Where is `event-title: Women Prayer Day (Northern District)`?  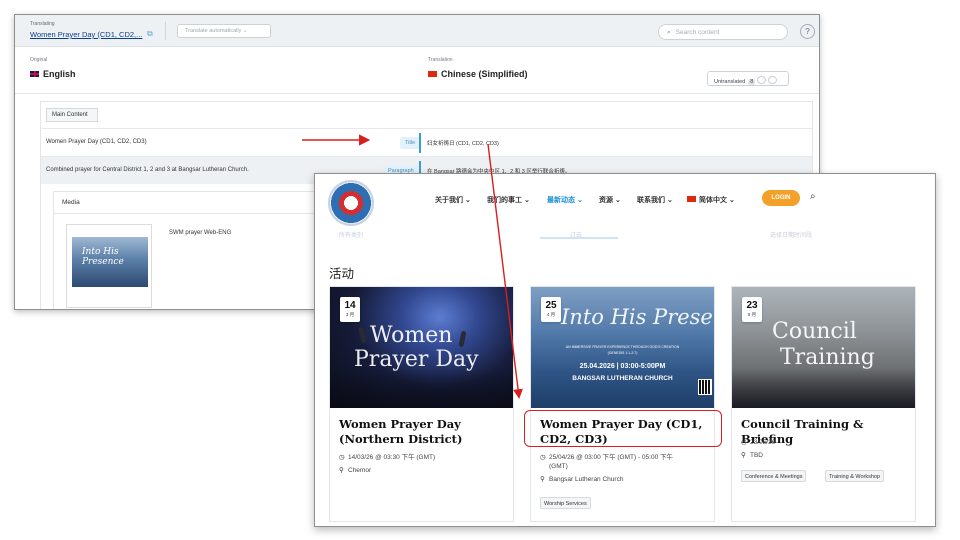 event-title: Women Prayer Day (Northern District) is located at coordinates (424, 432).